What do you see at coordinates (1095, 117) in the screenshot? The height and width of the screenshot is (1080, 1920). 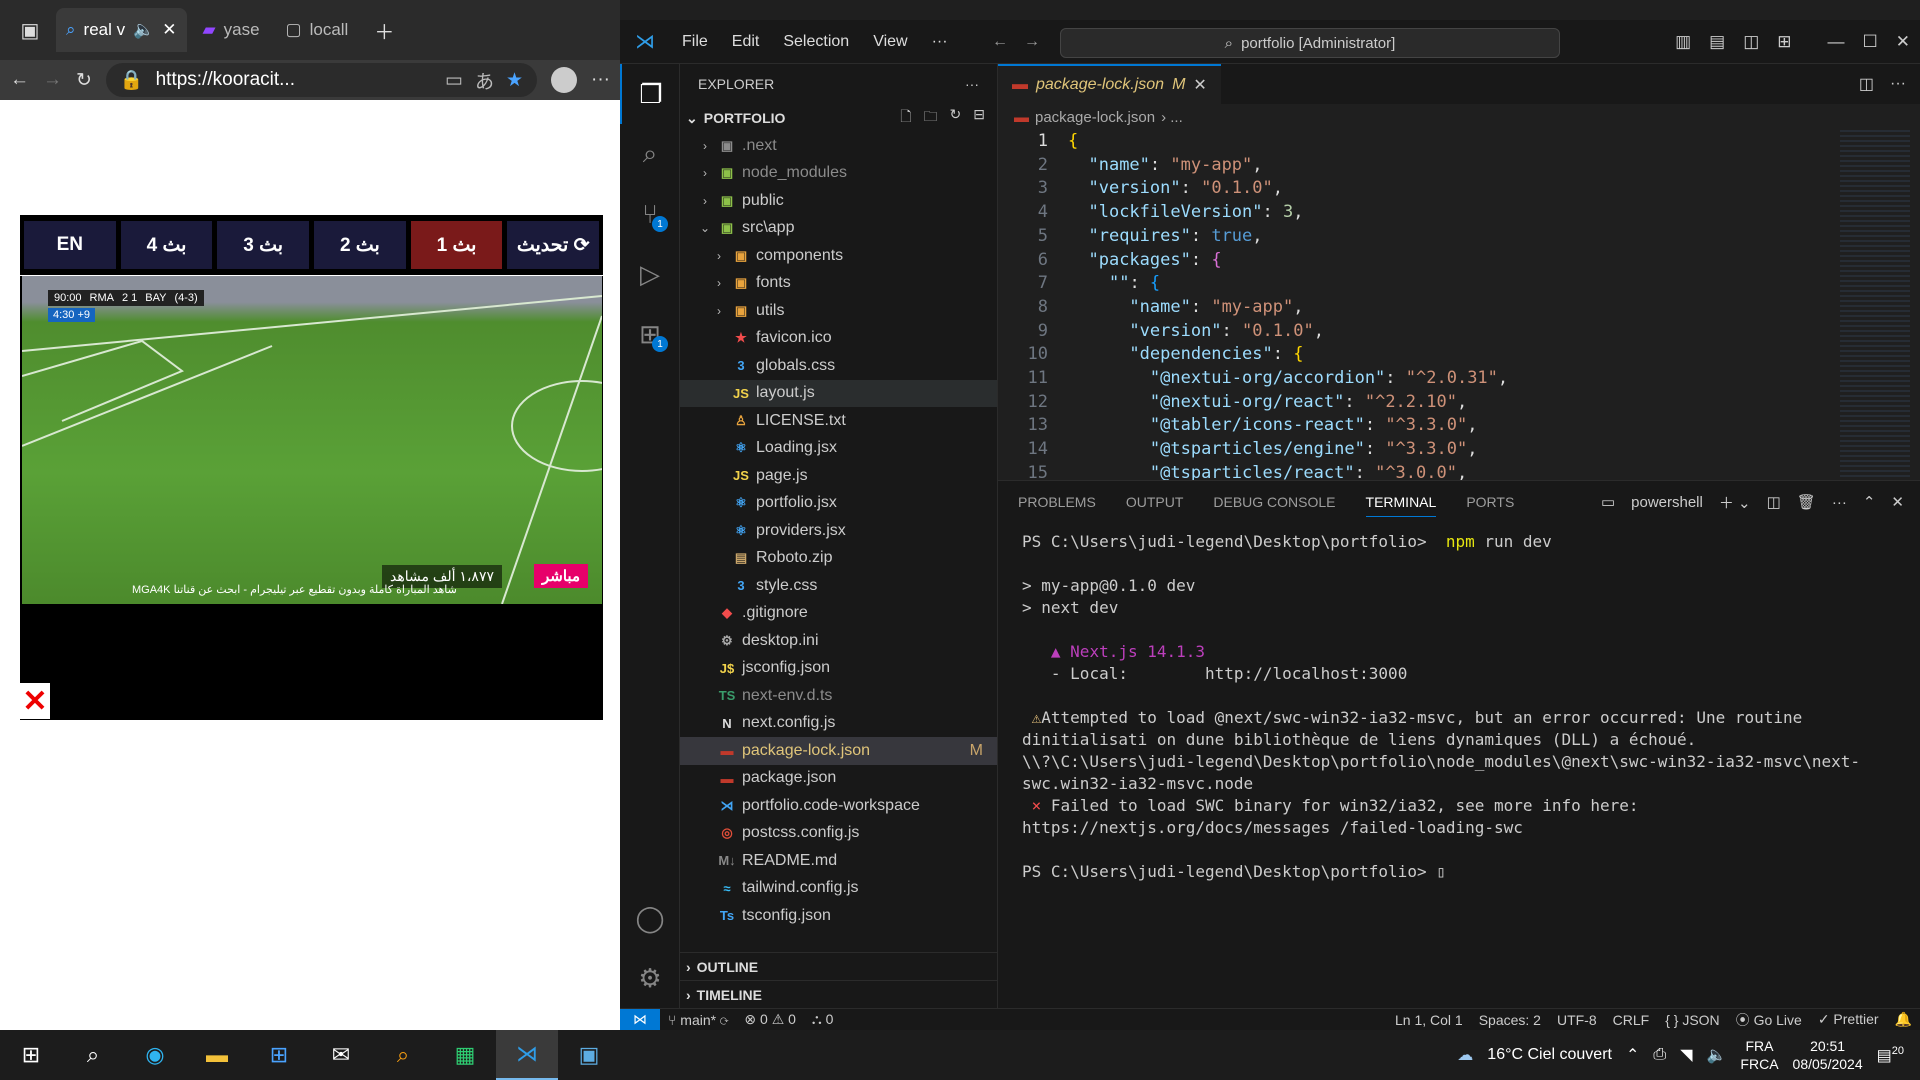 I see `breadcrumb-file: package-lock.json` at bounding box center [1095, 117].